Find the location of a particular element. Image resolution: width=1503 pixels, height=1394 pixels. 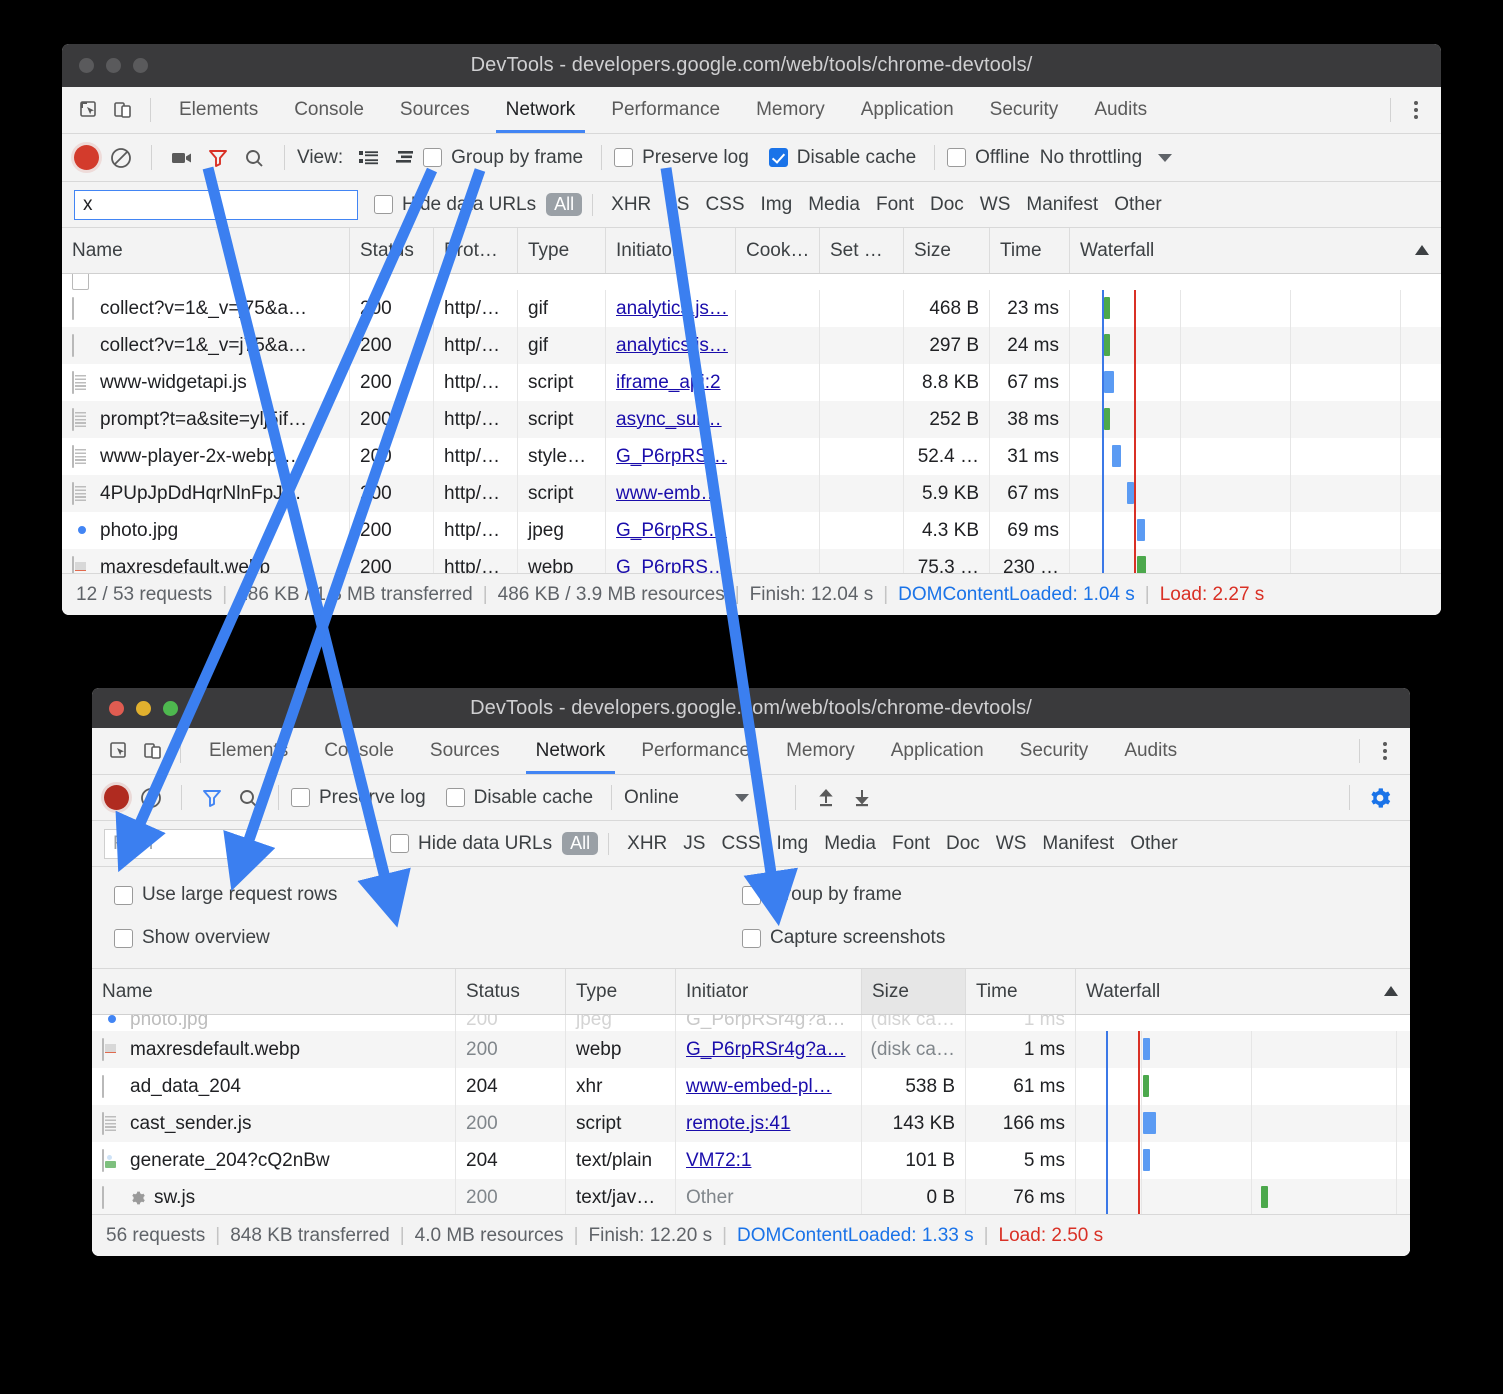

device-toolbar-icon is located at coordinates (153, 751).